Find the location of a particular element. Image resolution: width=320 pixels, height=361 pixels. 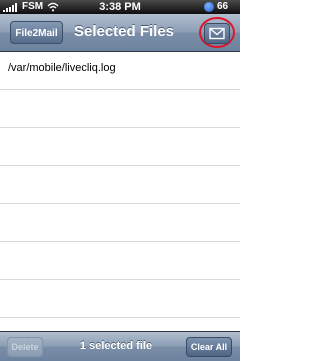

delete-button: Delete is located at coordinates (25, 347).